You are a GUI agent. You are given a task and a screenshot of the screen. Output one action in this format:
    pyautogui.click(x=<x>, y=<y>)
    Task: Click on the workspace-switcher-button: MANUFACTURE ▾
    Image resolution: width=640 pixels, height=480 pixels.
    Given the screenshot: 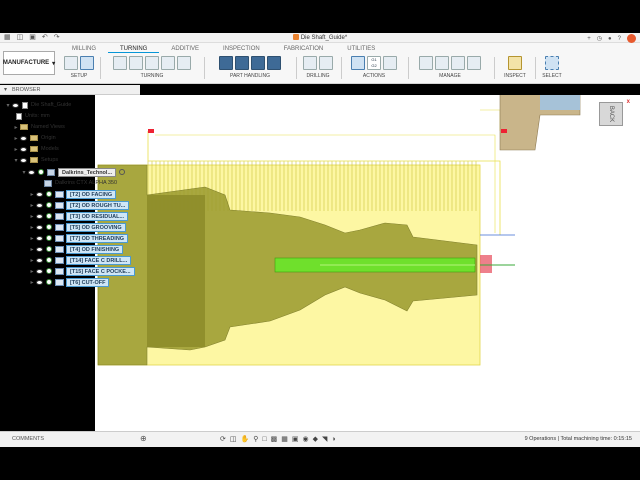 What is the action you would take?
    pyautogui.click(x=29, y=63)
    